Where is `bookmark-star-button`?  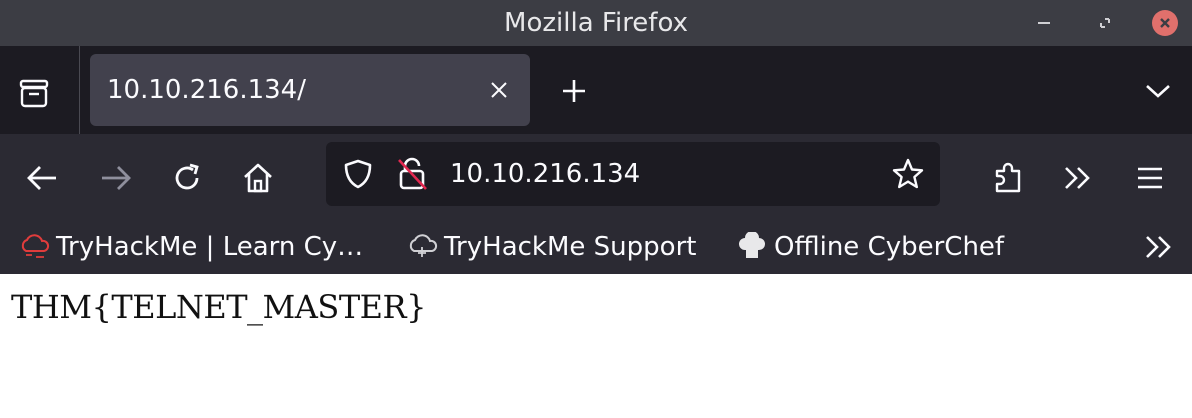 bookmark-star-button is located at coordinates (908, 174).